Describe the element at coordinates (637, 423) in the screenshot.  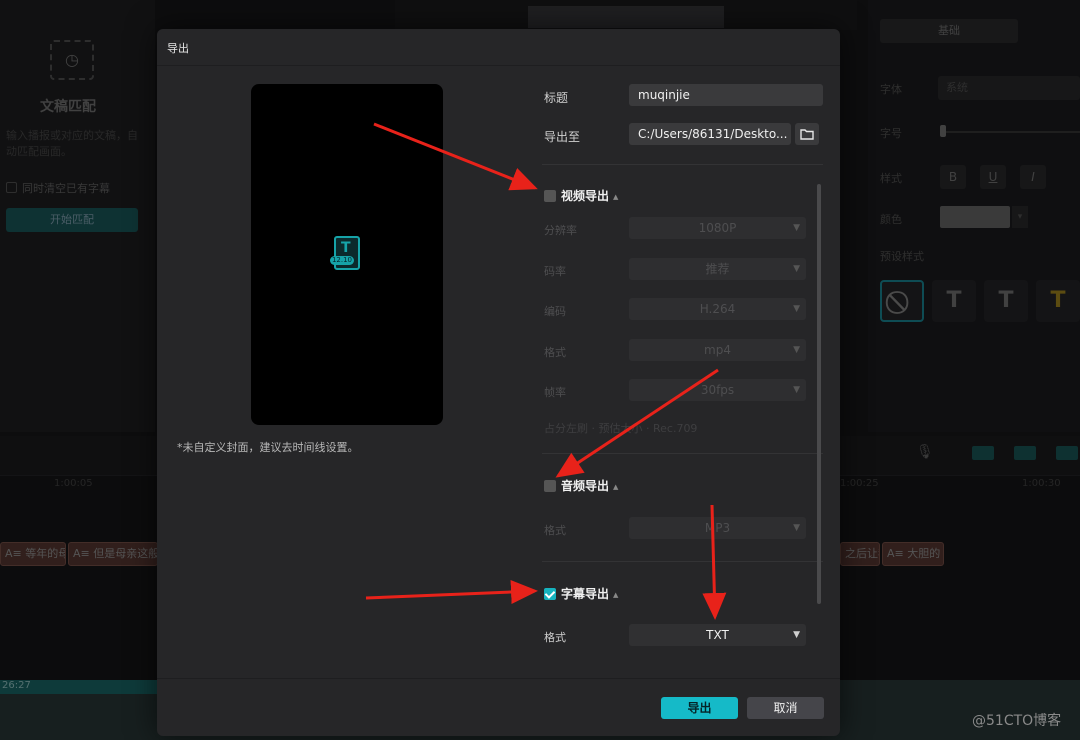
I see `arrow-to-audio-export` at that location.